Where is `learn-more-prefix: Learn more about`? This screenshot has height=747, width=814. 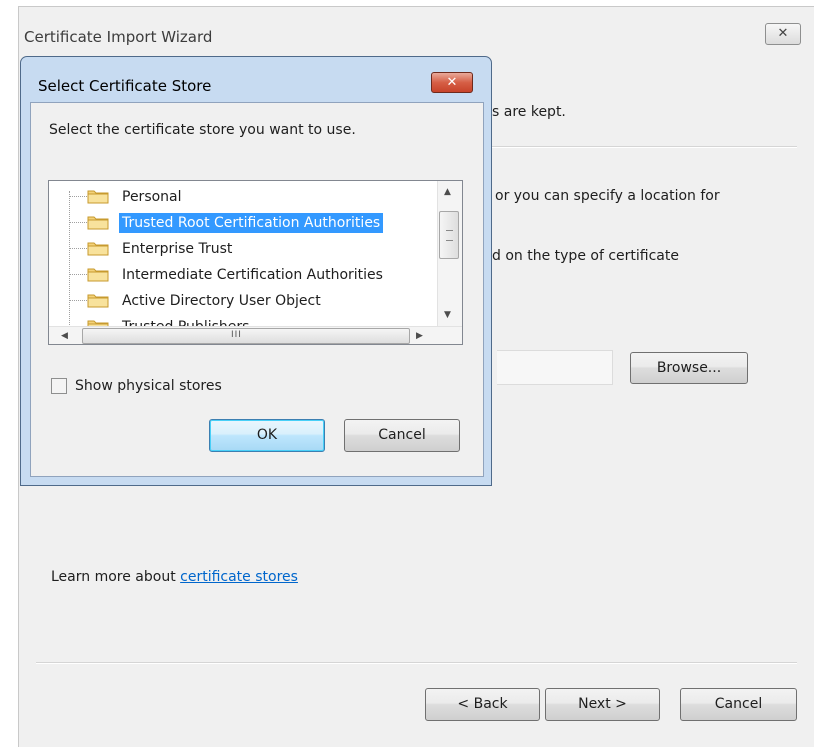 learn-more-prefix: Learn more about is located at coordinates (116, 577).